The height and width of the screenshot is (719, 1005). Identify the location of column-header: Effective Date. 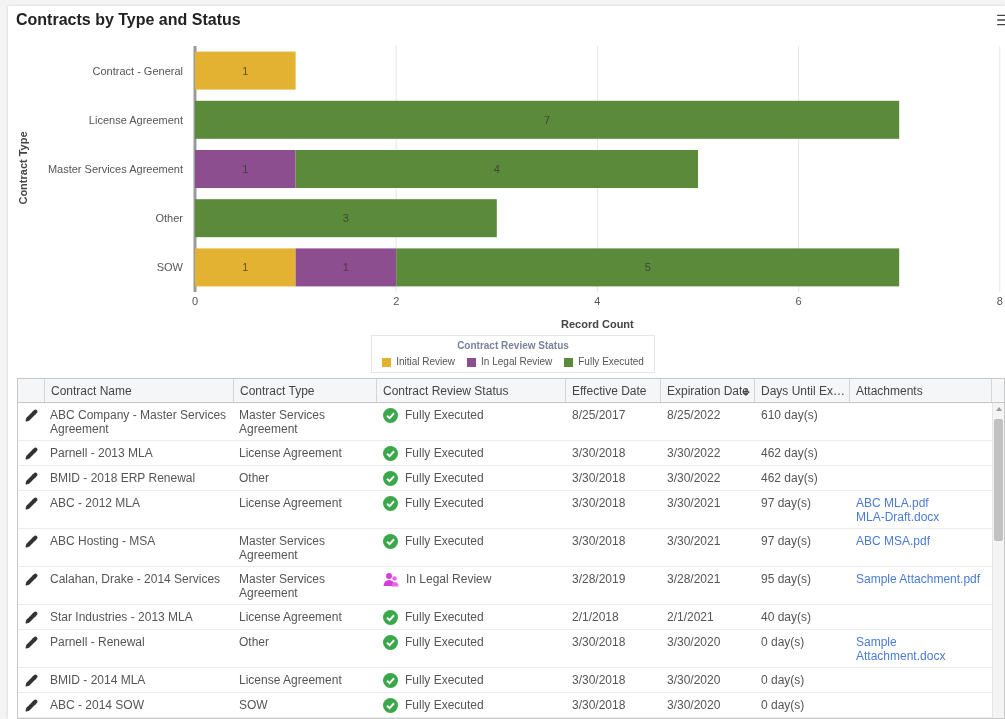
(613, 390).